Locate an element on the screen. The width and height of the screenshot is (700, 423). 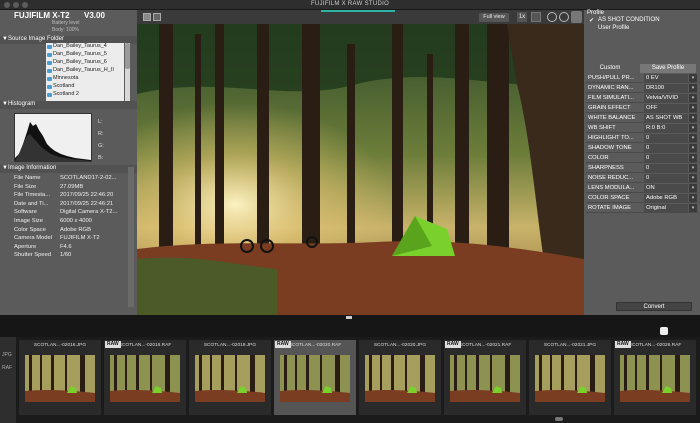
thumbnail: SCOTLAN...-02016.JPG is located at coordinates (60, 377).